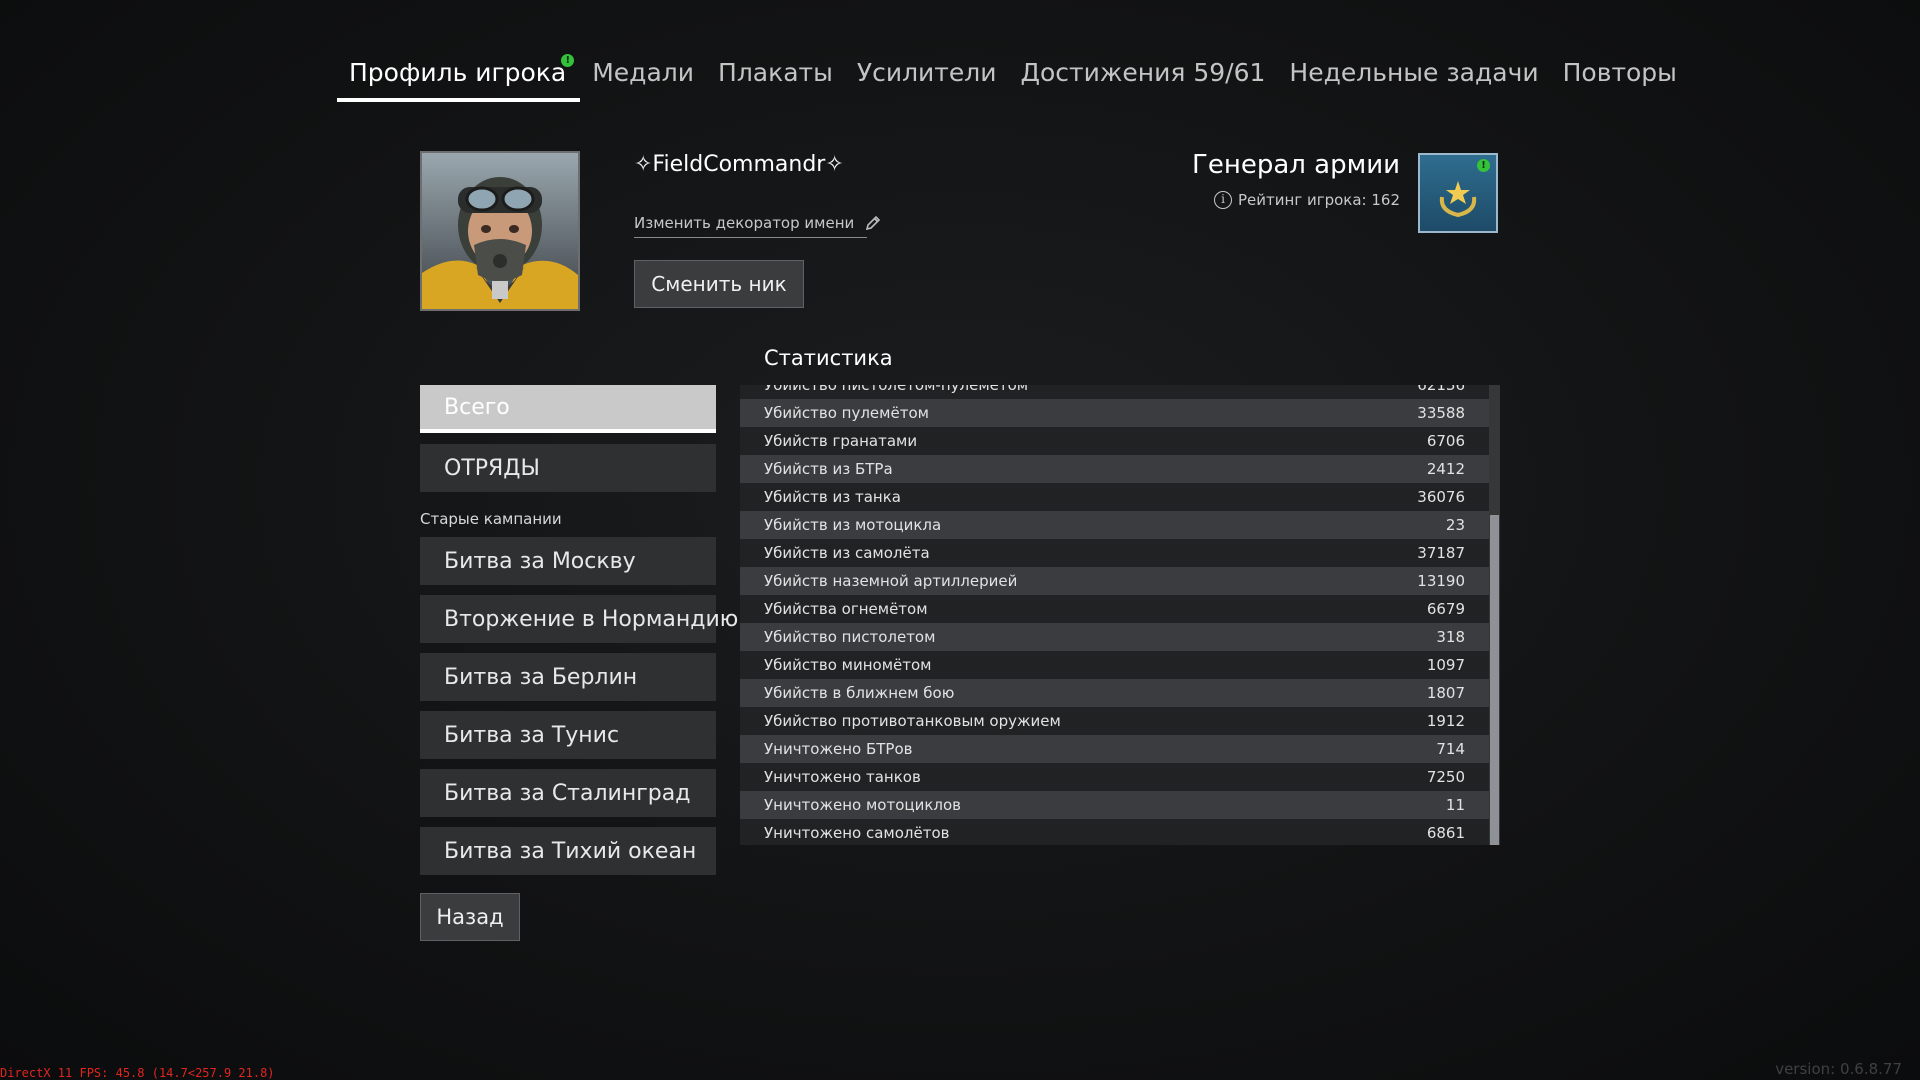 This screenshot has height=1080, width=1920. Describe the element at coordinates (1458, 193) in the screenshot. I see `rank-badge: !` at that location.